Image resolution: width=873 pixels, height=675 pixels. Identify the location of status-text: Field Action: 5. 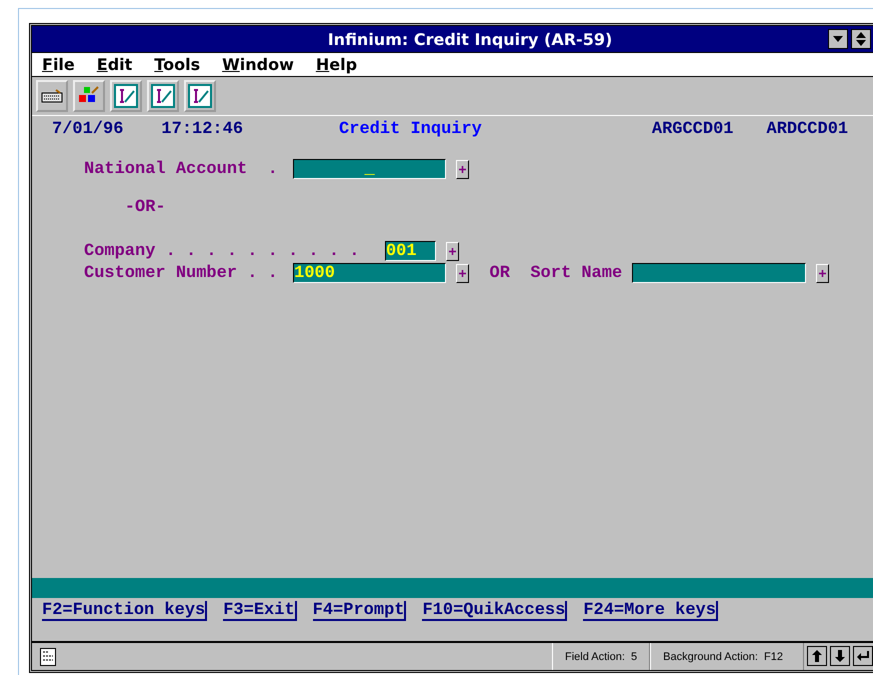
(601, 656).